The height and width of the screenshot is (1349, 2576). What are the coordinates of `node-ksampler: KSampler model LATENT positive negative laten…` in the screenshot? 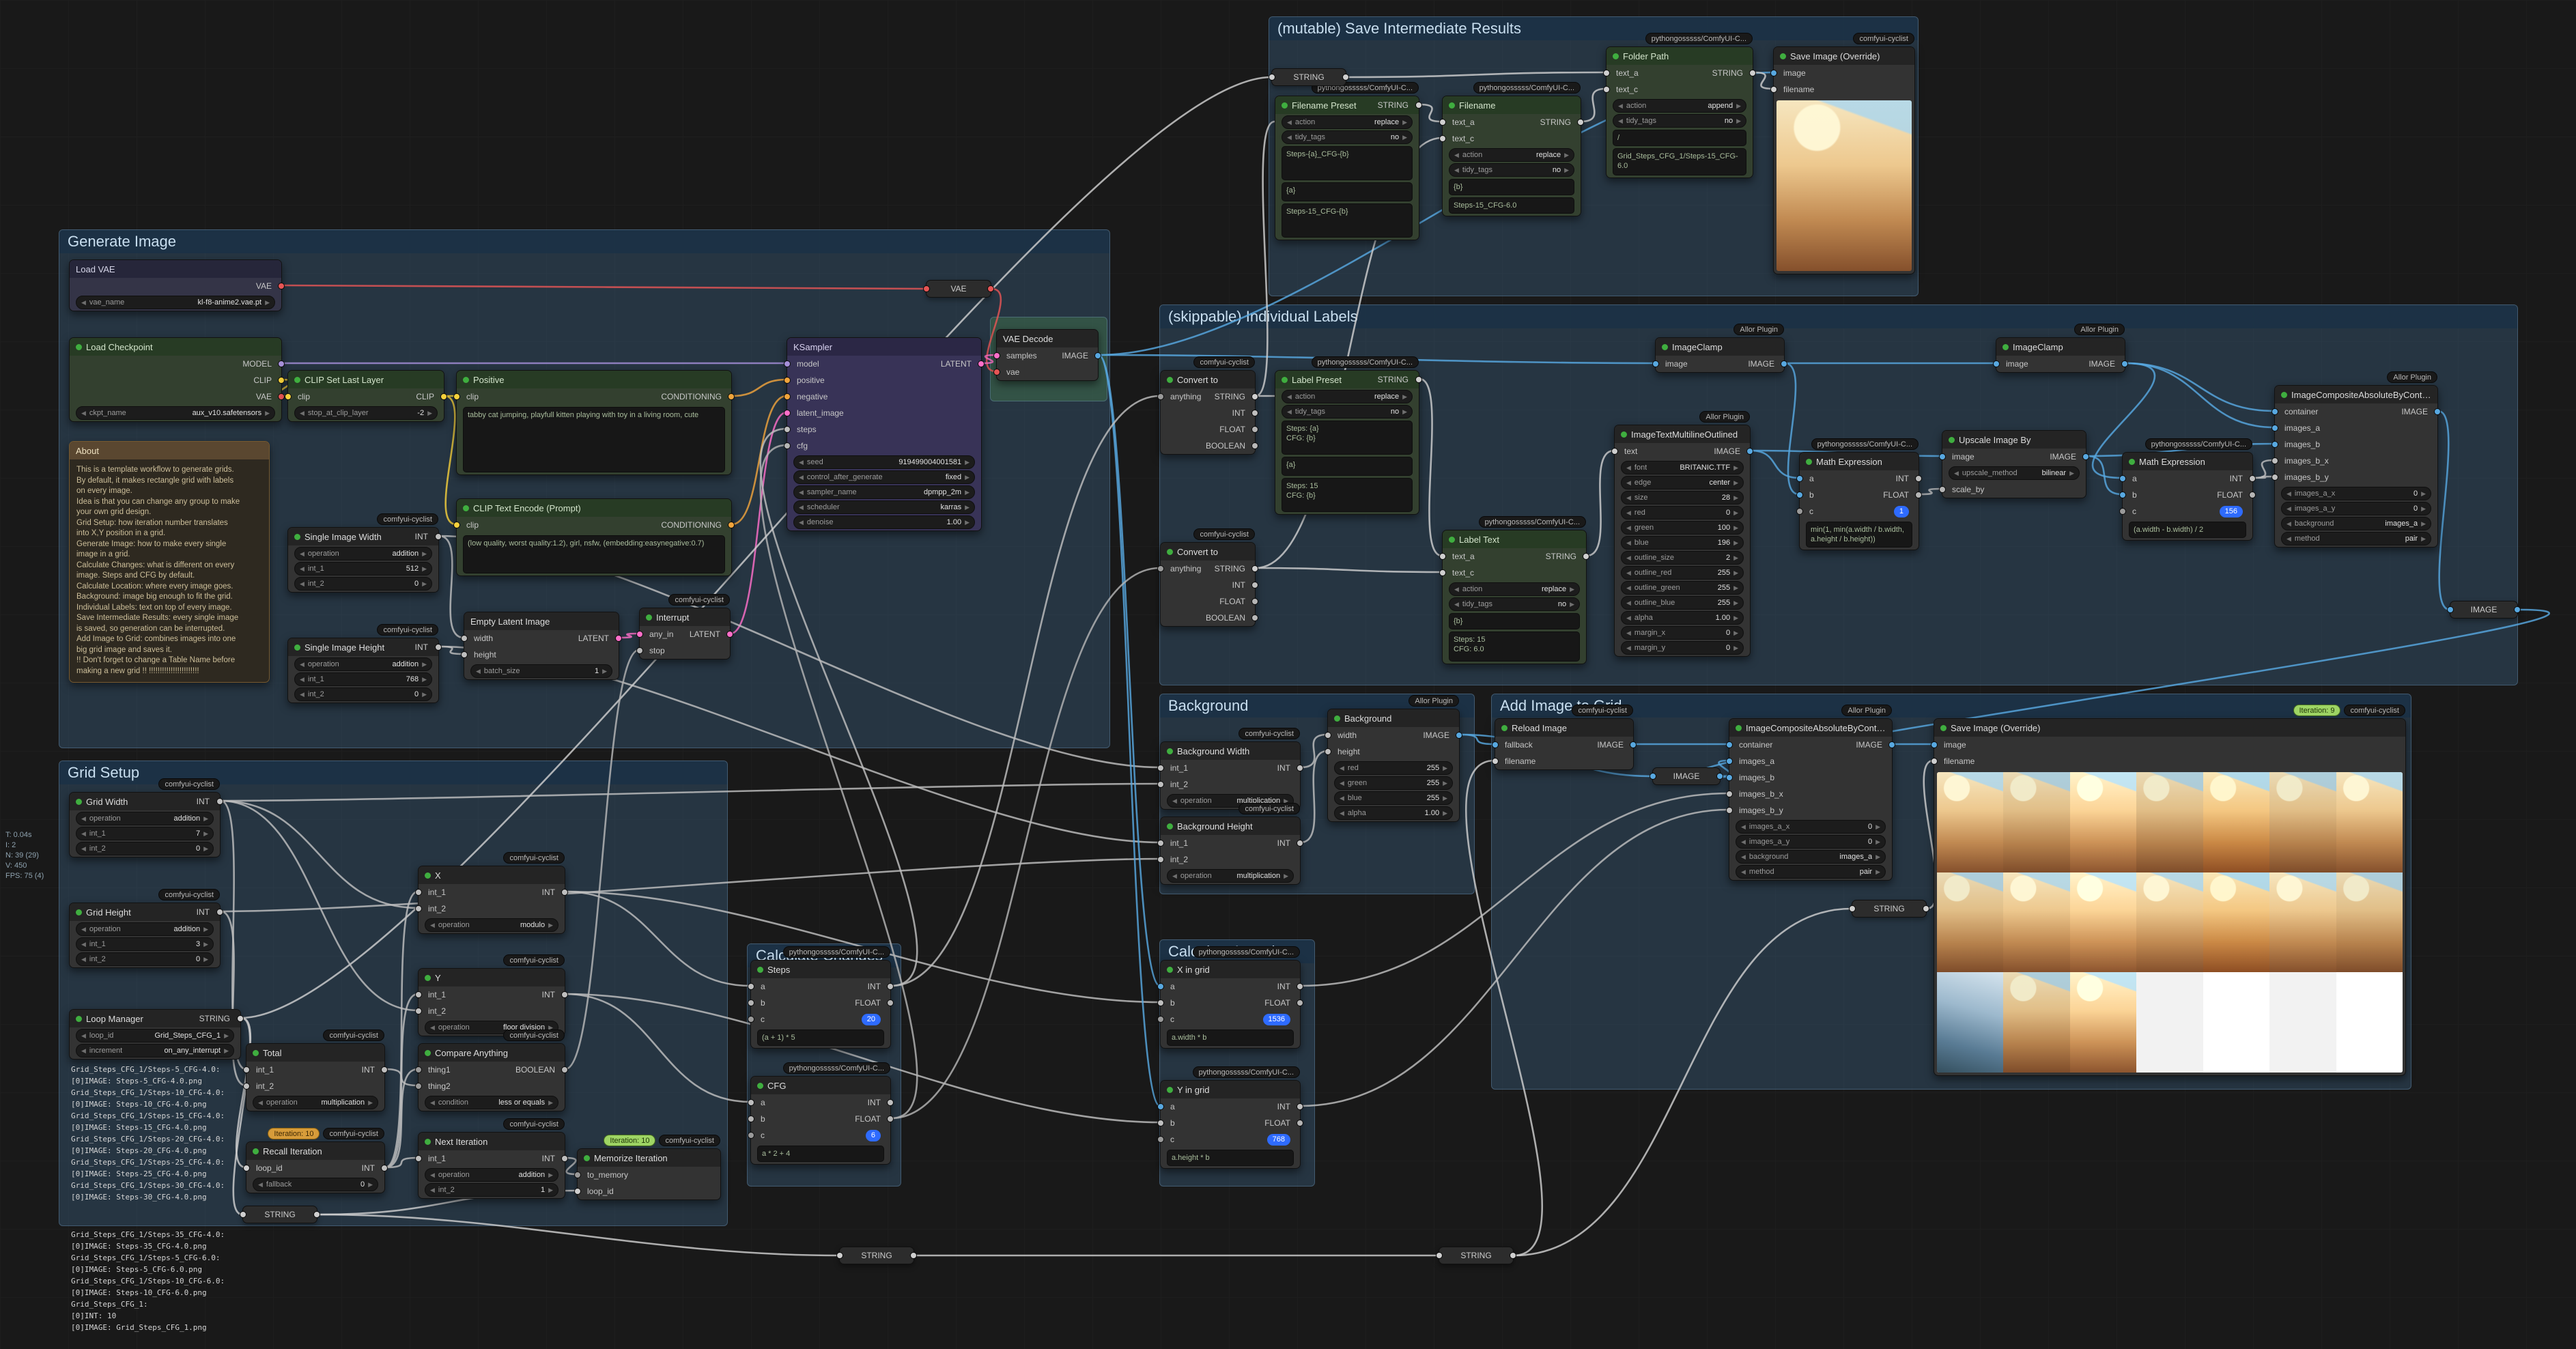 It's located at (884, 434).